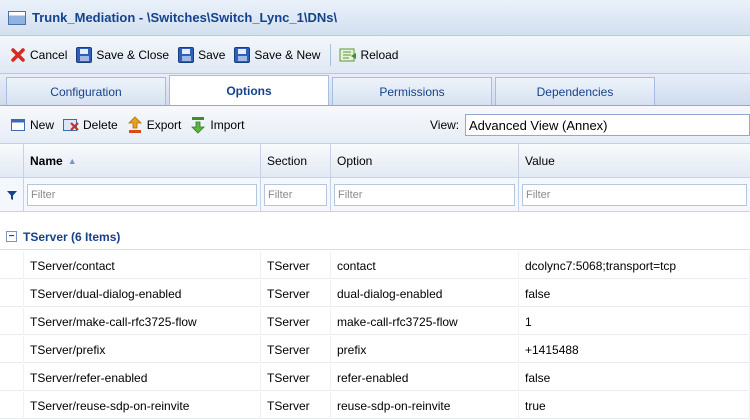 The image size is (750, 420). Describe the element at coordinates (375, 237) in the screenshot. I see `group-row-tserver: − TServer (6 Items)` at that location.